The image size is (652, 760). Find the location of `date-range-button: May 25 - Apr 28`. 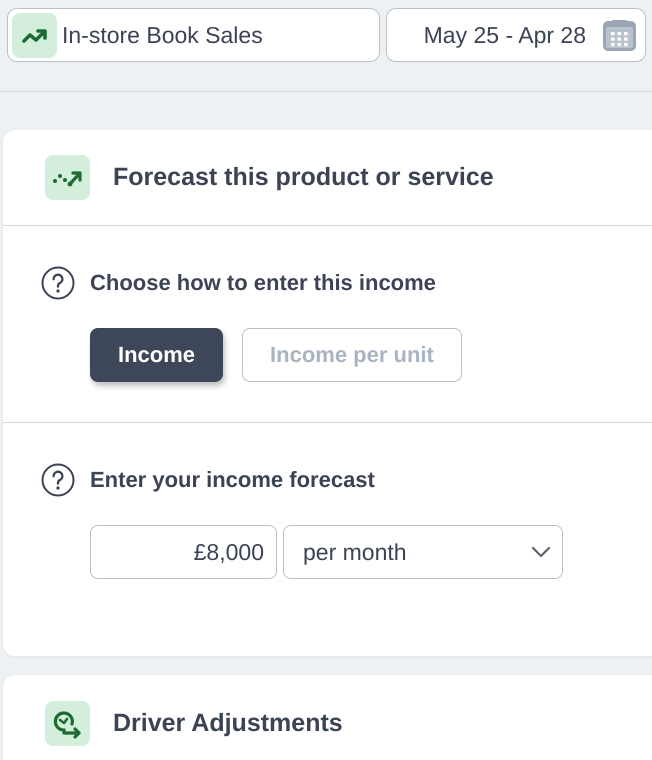

date-range-button: May 25 - Apr 28 is located at coordinates (516, 35).